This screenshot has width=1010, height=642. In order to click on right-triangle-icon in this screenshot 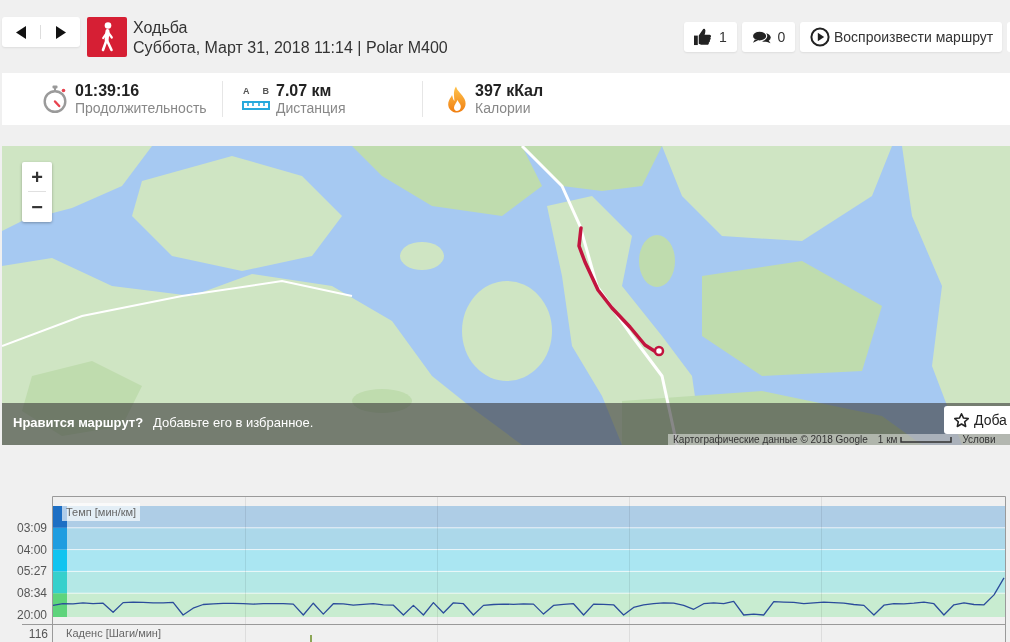, I will do `click(60, 32)`.